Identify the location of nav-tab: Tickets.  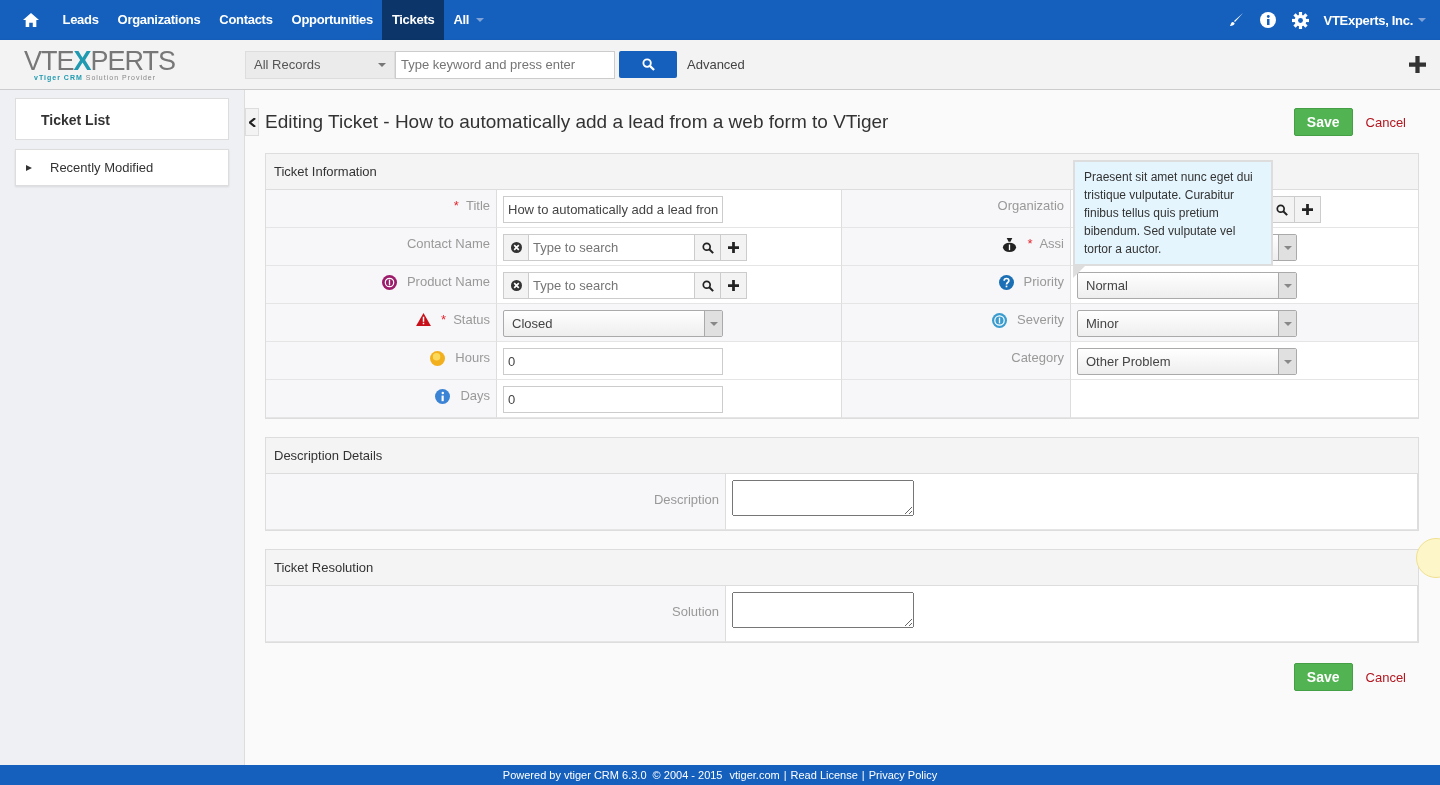
(413, 20).